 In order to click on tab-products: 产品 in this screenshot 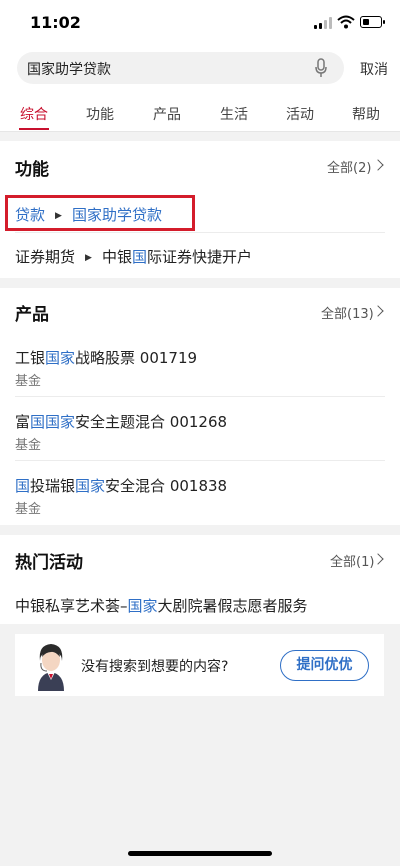, I will do `click(167, 114)`.